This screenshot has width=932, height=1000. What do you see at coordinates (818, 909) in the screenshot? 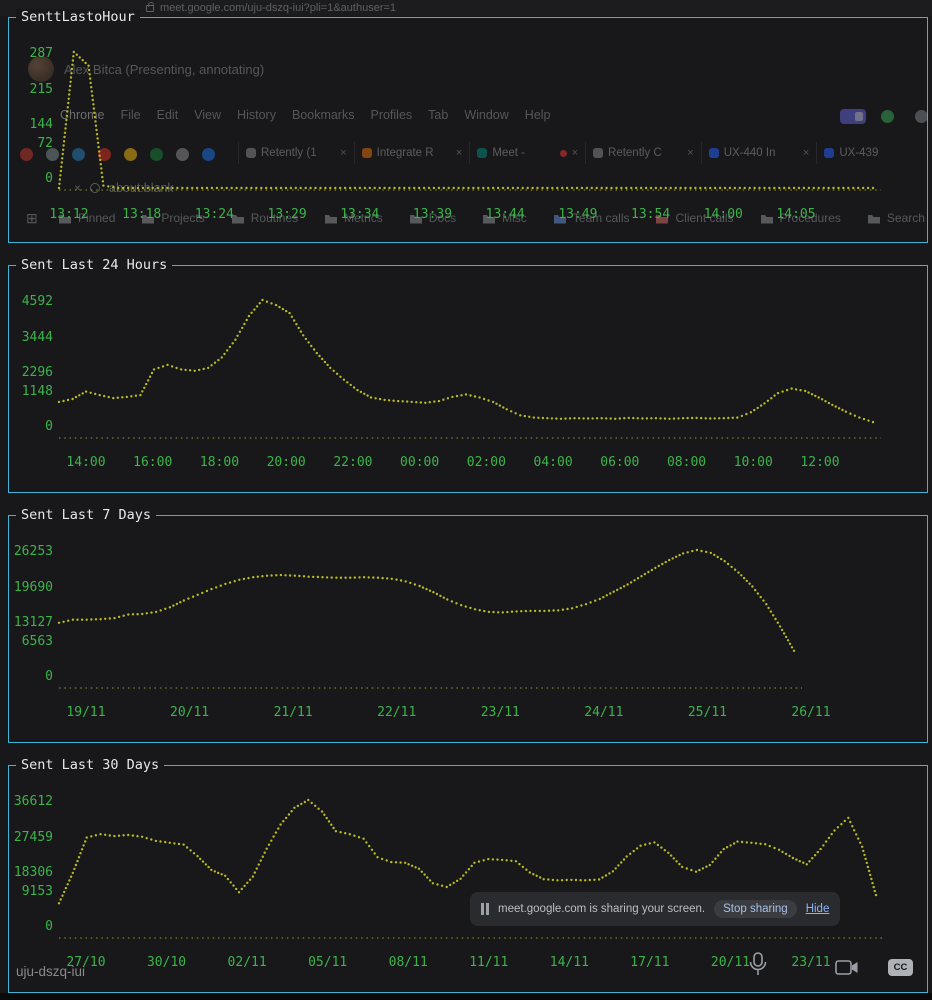
I see `hide-button: Hide` at bounding box center [818, 909].